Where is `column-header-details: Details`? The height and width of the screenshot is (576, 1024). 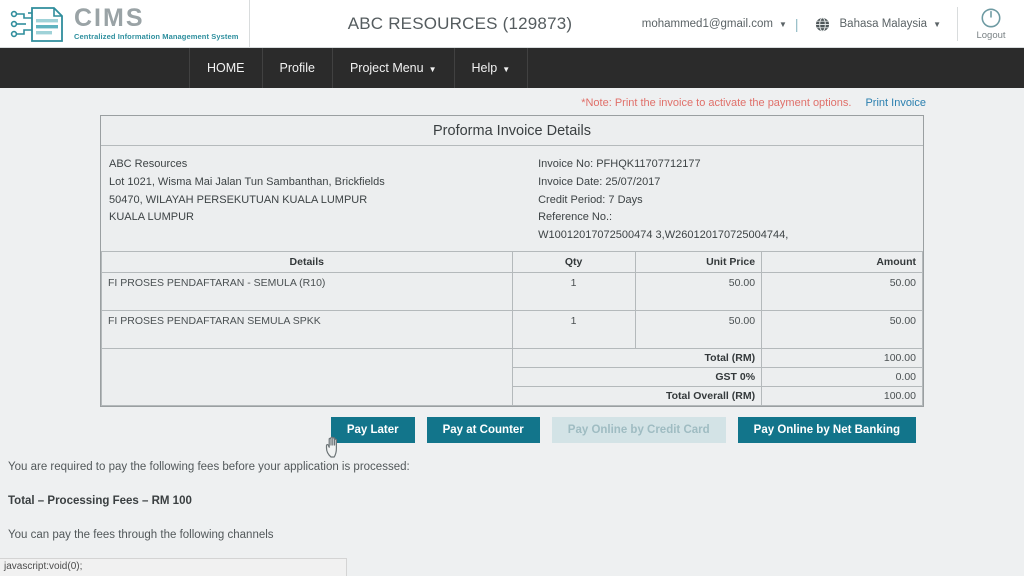 column-header-details: Details is located at coordinates (307, 262).